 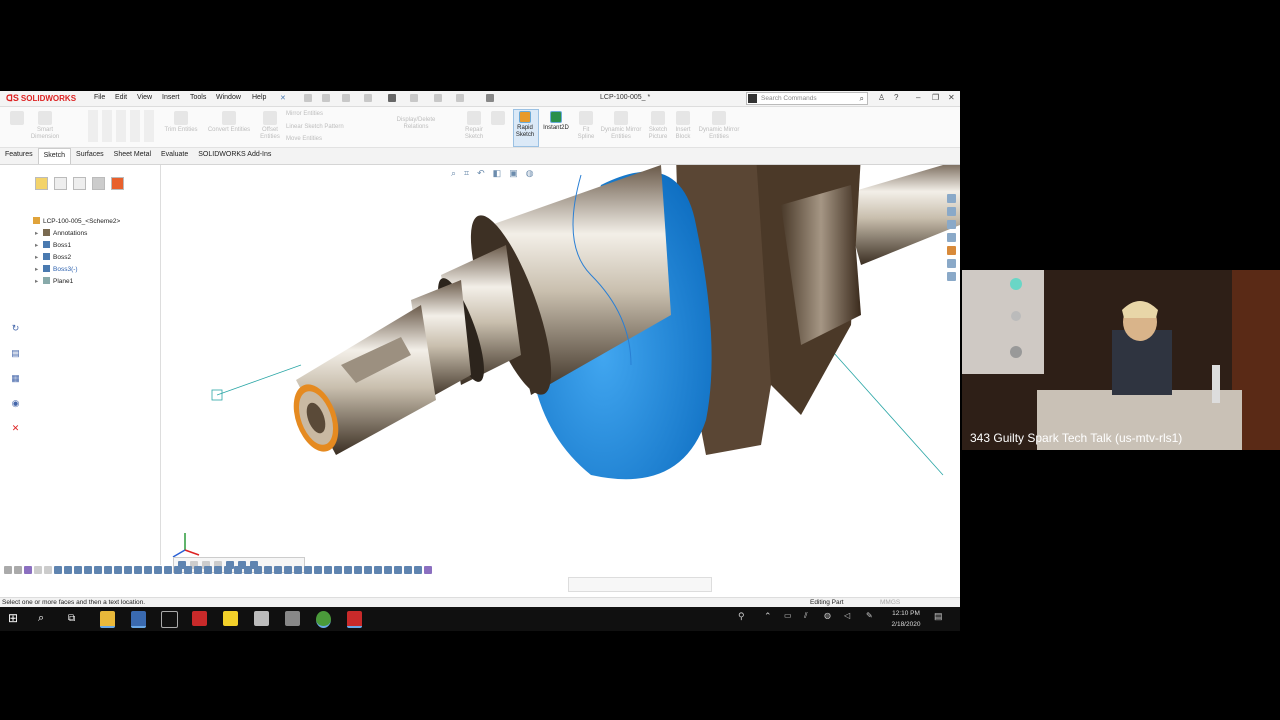 I want to click on property-manager-tab, so click(x=60, y=183).